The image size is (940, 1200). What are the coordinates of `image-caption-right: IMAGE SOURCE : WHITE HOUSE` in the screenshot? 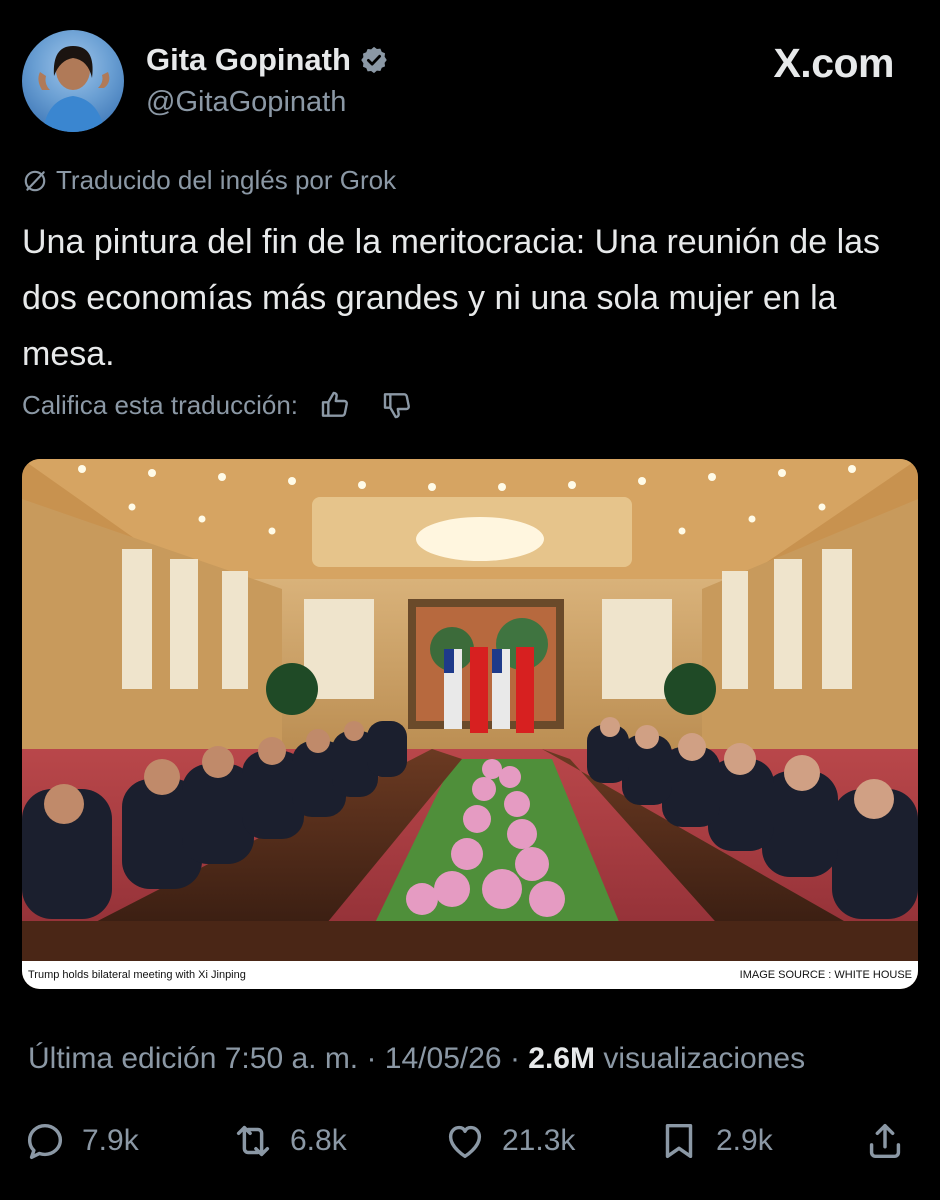 It's located at (825, 975).